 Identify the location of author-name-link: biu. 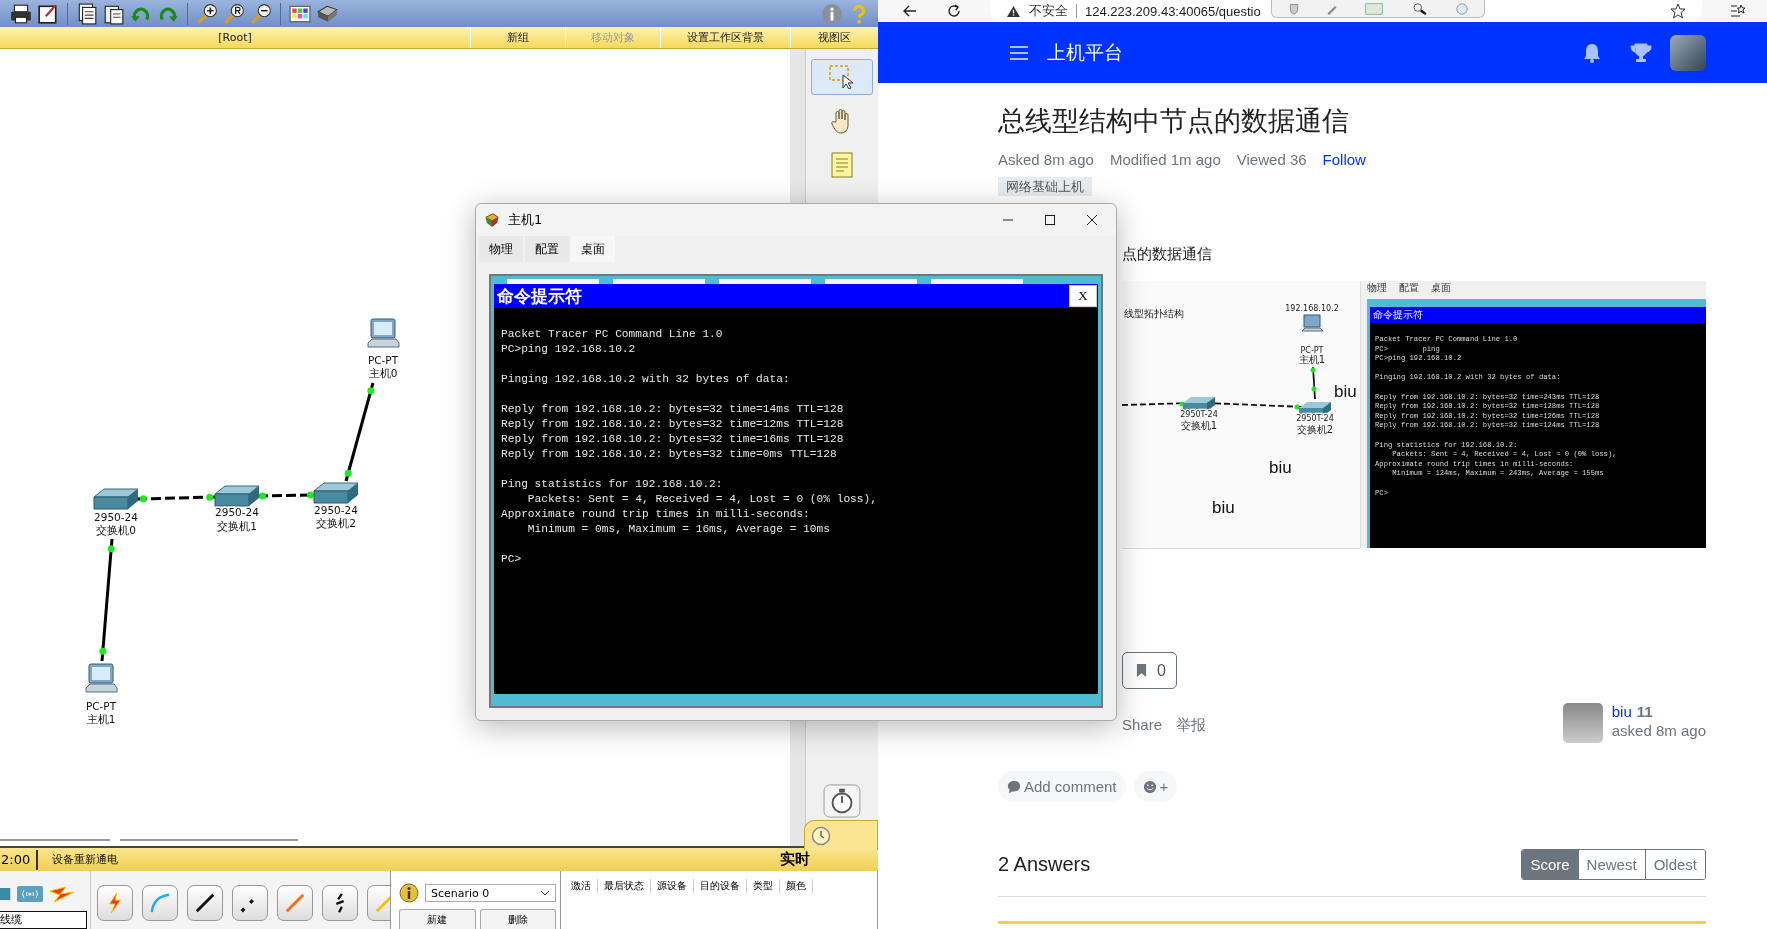
(1621, 711).